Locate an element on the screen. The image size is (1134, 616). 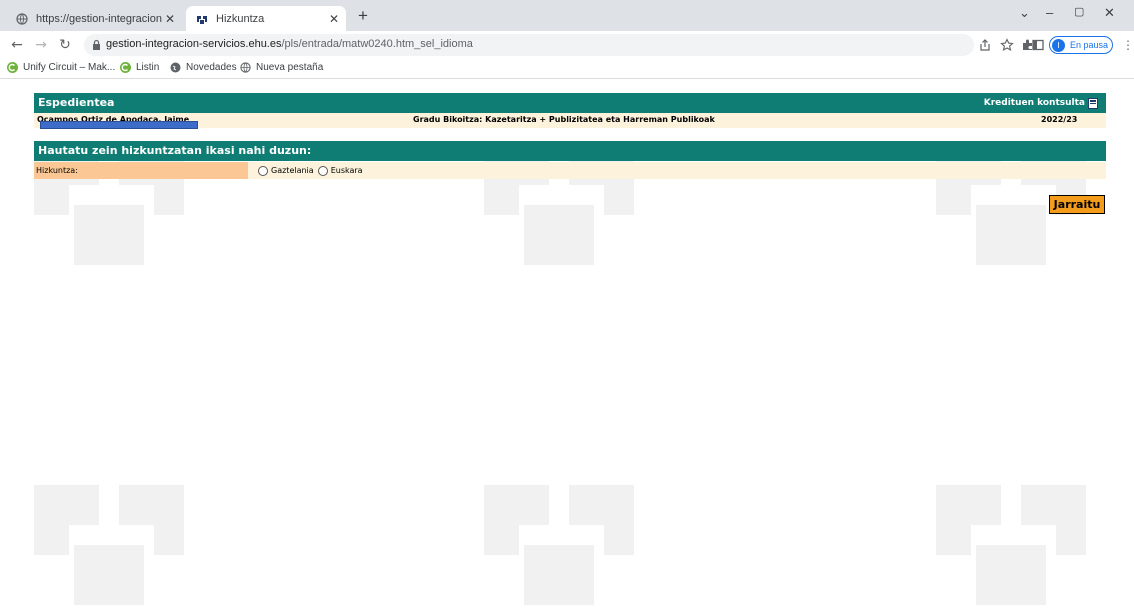
tab-title: Hizkuntza is located at coordinates (240, 18).